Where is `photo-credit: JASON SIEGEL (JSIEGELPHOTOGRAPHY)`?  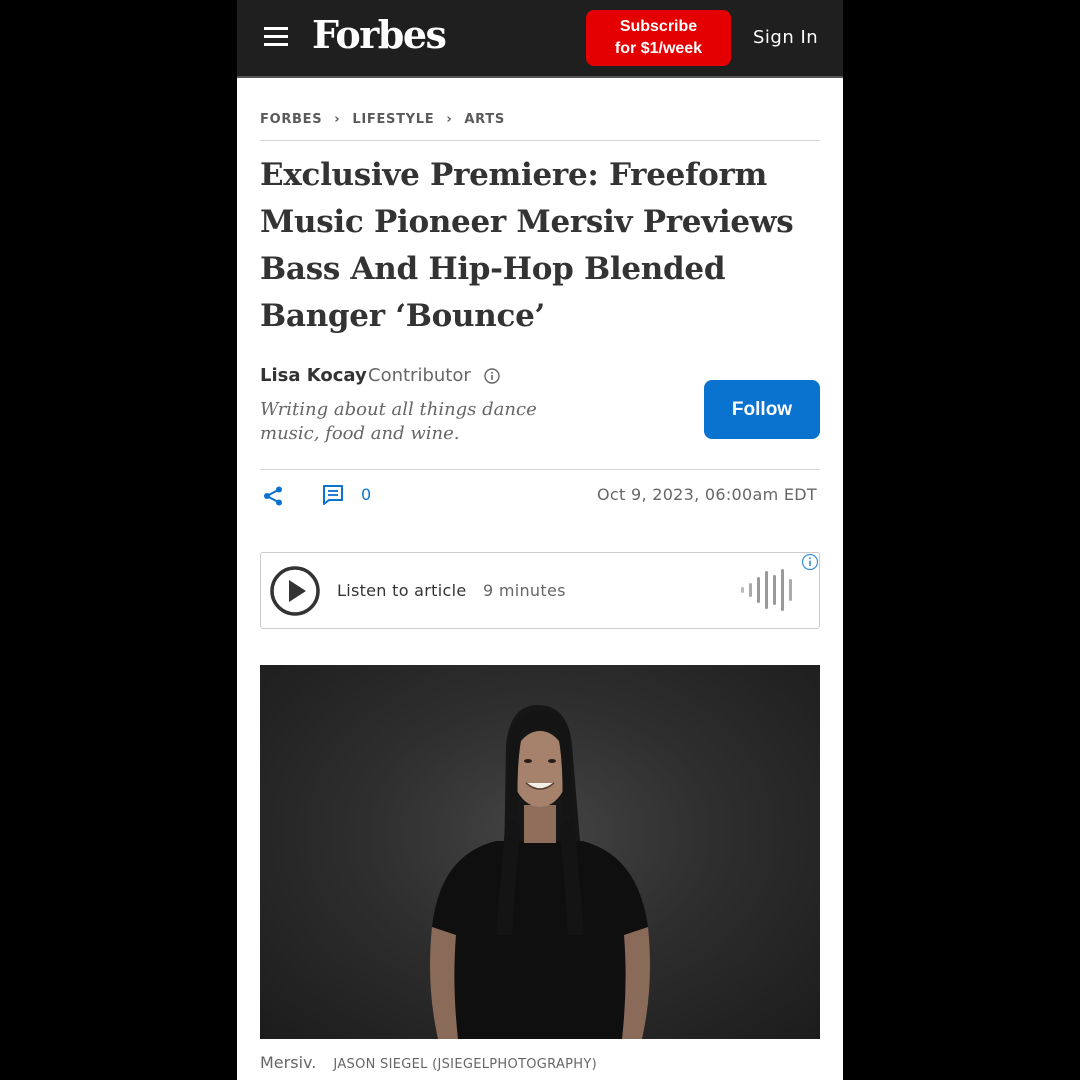 photo-credit: JASON SIEGEL (JSIEGELPHOTOGRAPHY) is located at coordinates (465, 1064).